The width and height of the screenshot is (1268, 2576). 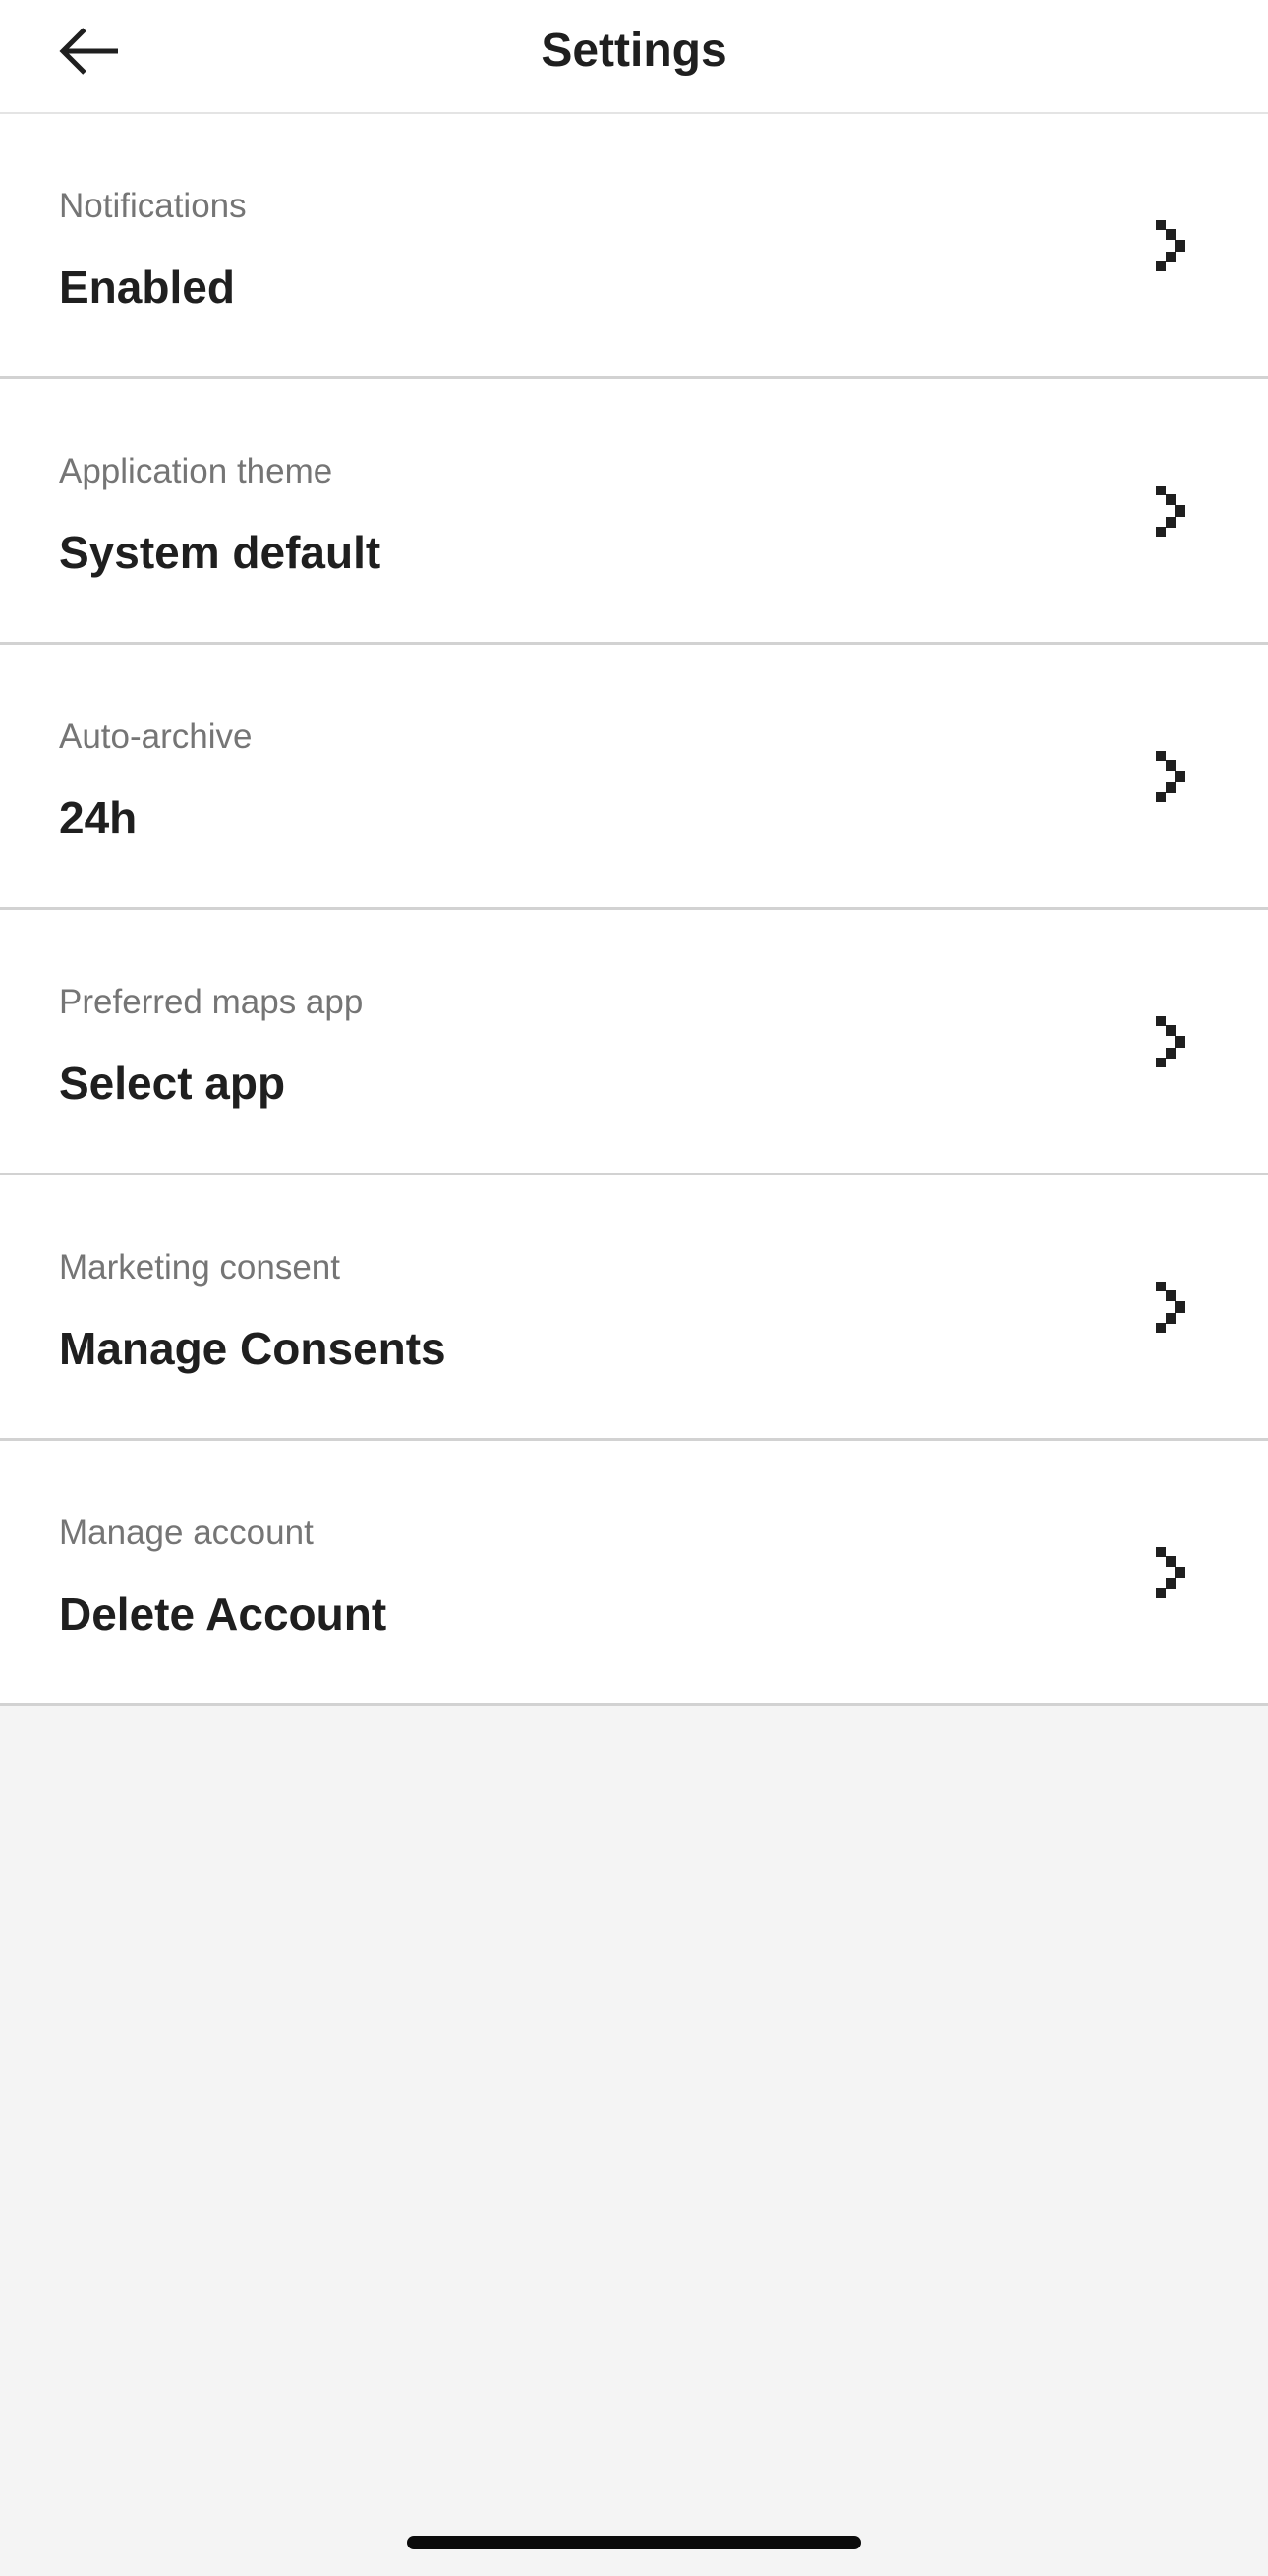 What do you see at coordinates (634, 51) in the screenshot?
I see `page-title: Settings` at bounding box center [634, 51].